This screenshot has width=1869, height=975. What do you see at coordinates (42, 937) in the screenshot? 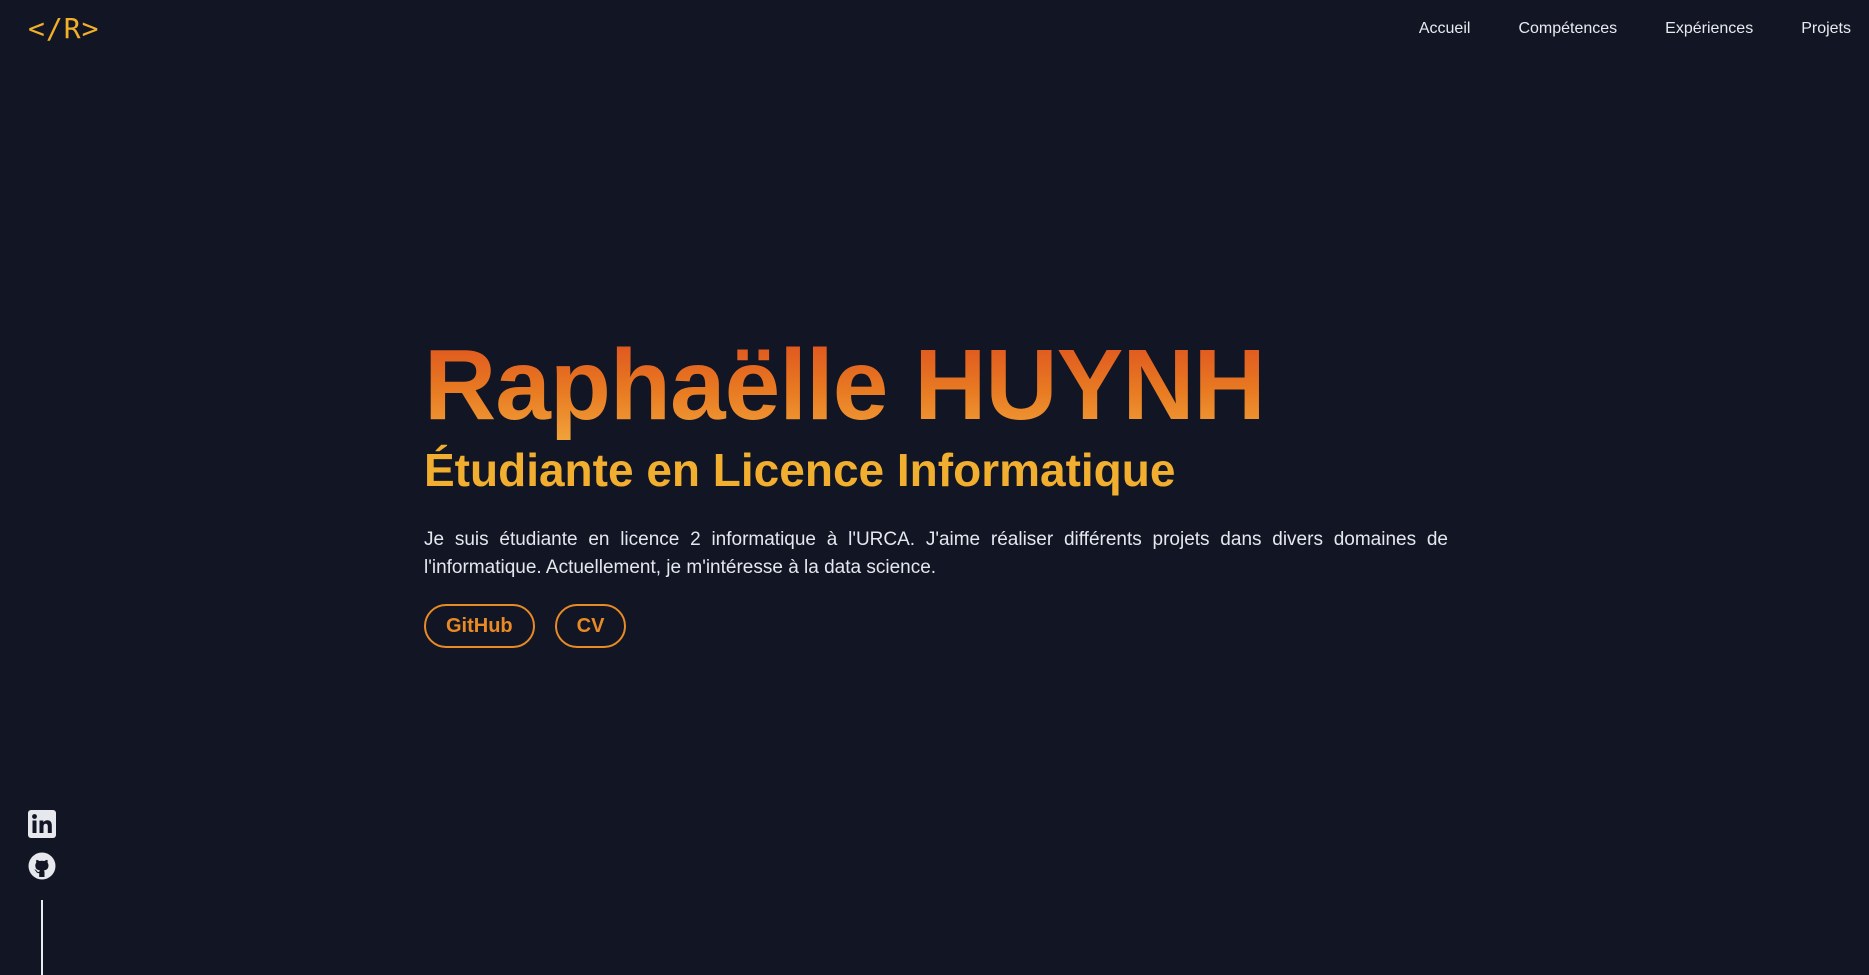
I see `social-divider-line` at bounding box center [42, 937].